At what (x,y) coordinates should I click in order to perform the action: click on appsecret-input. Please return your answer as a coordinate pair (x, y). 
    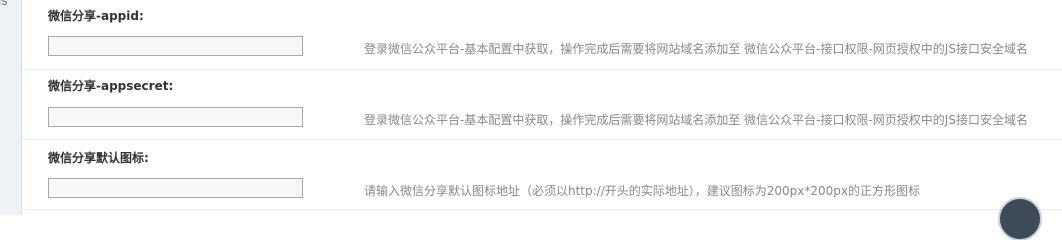
    Looking at the image, I should click on (175, 117).